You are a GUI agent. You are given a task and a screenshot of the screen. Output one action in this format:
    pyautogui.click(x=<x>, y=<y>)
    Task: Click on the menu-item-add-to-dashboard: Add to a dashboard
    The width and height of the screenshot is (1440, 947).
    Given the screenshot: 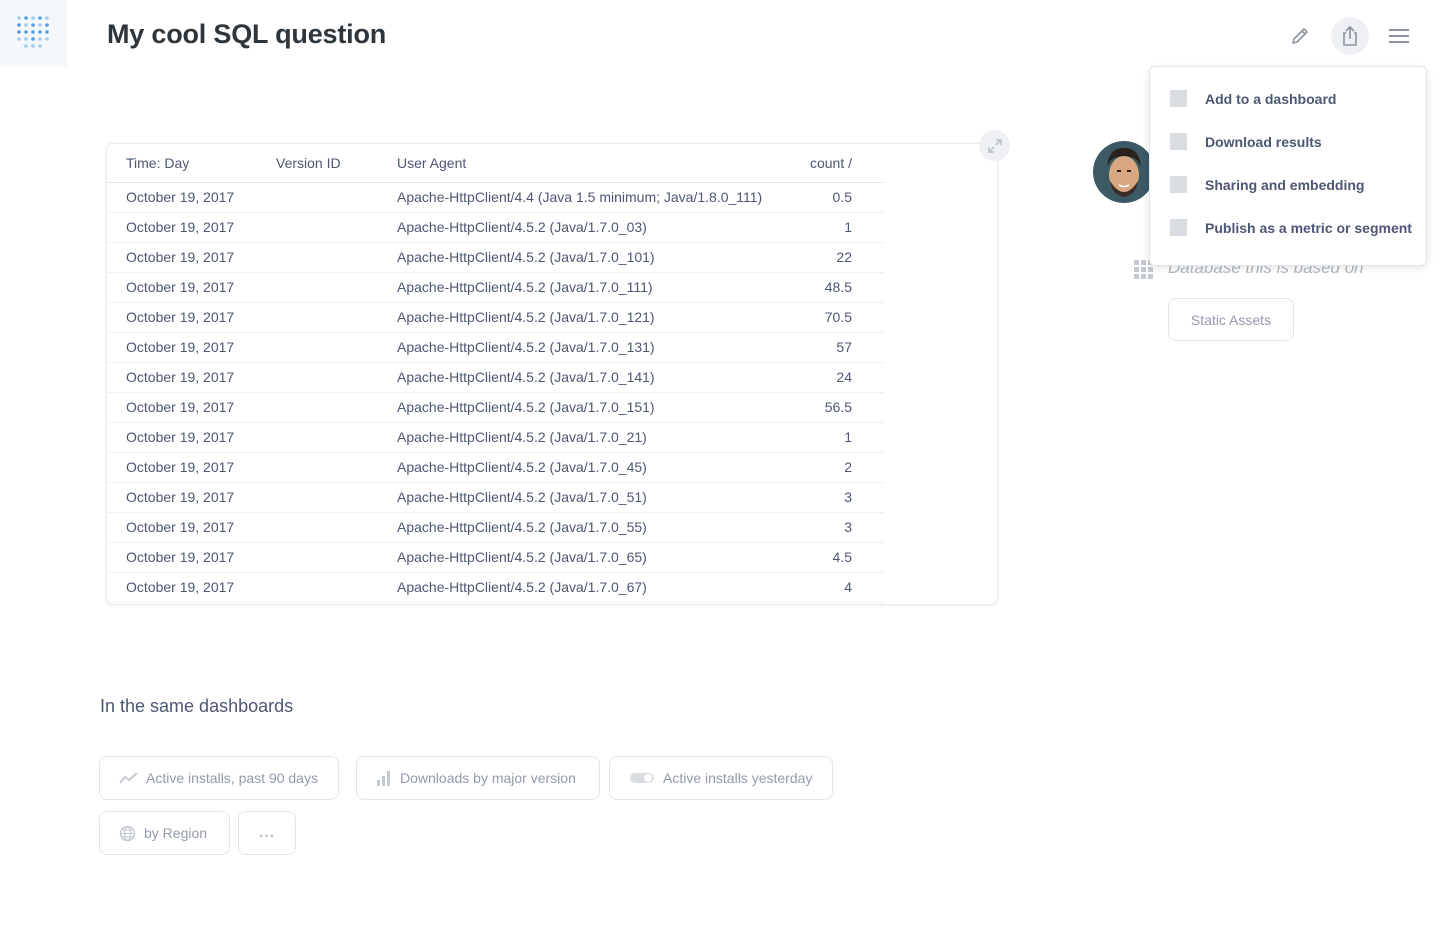 What is the action you would take?
    pyautogui.click(x=1288, y=98)
    